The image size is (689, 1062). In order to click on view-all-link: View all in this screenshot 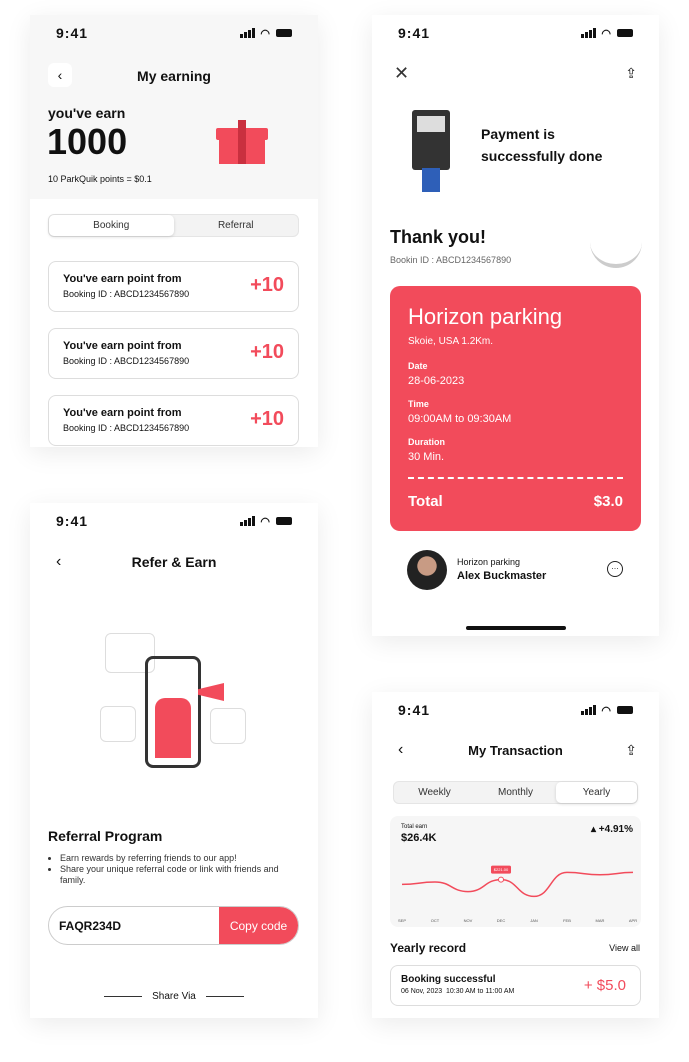, I will do `click(624, 948)`.